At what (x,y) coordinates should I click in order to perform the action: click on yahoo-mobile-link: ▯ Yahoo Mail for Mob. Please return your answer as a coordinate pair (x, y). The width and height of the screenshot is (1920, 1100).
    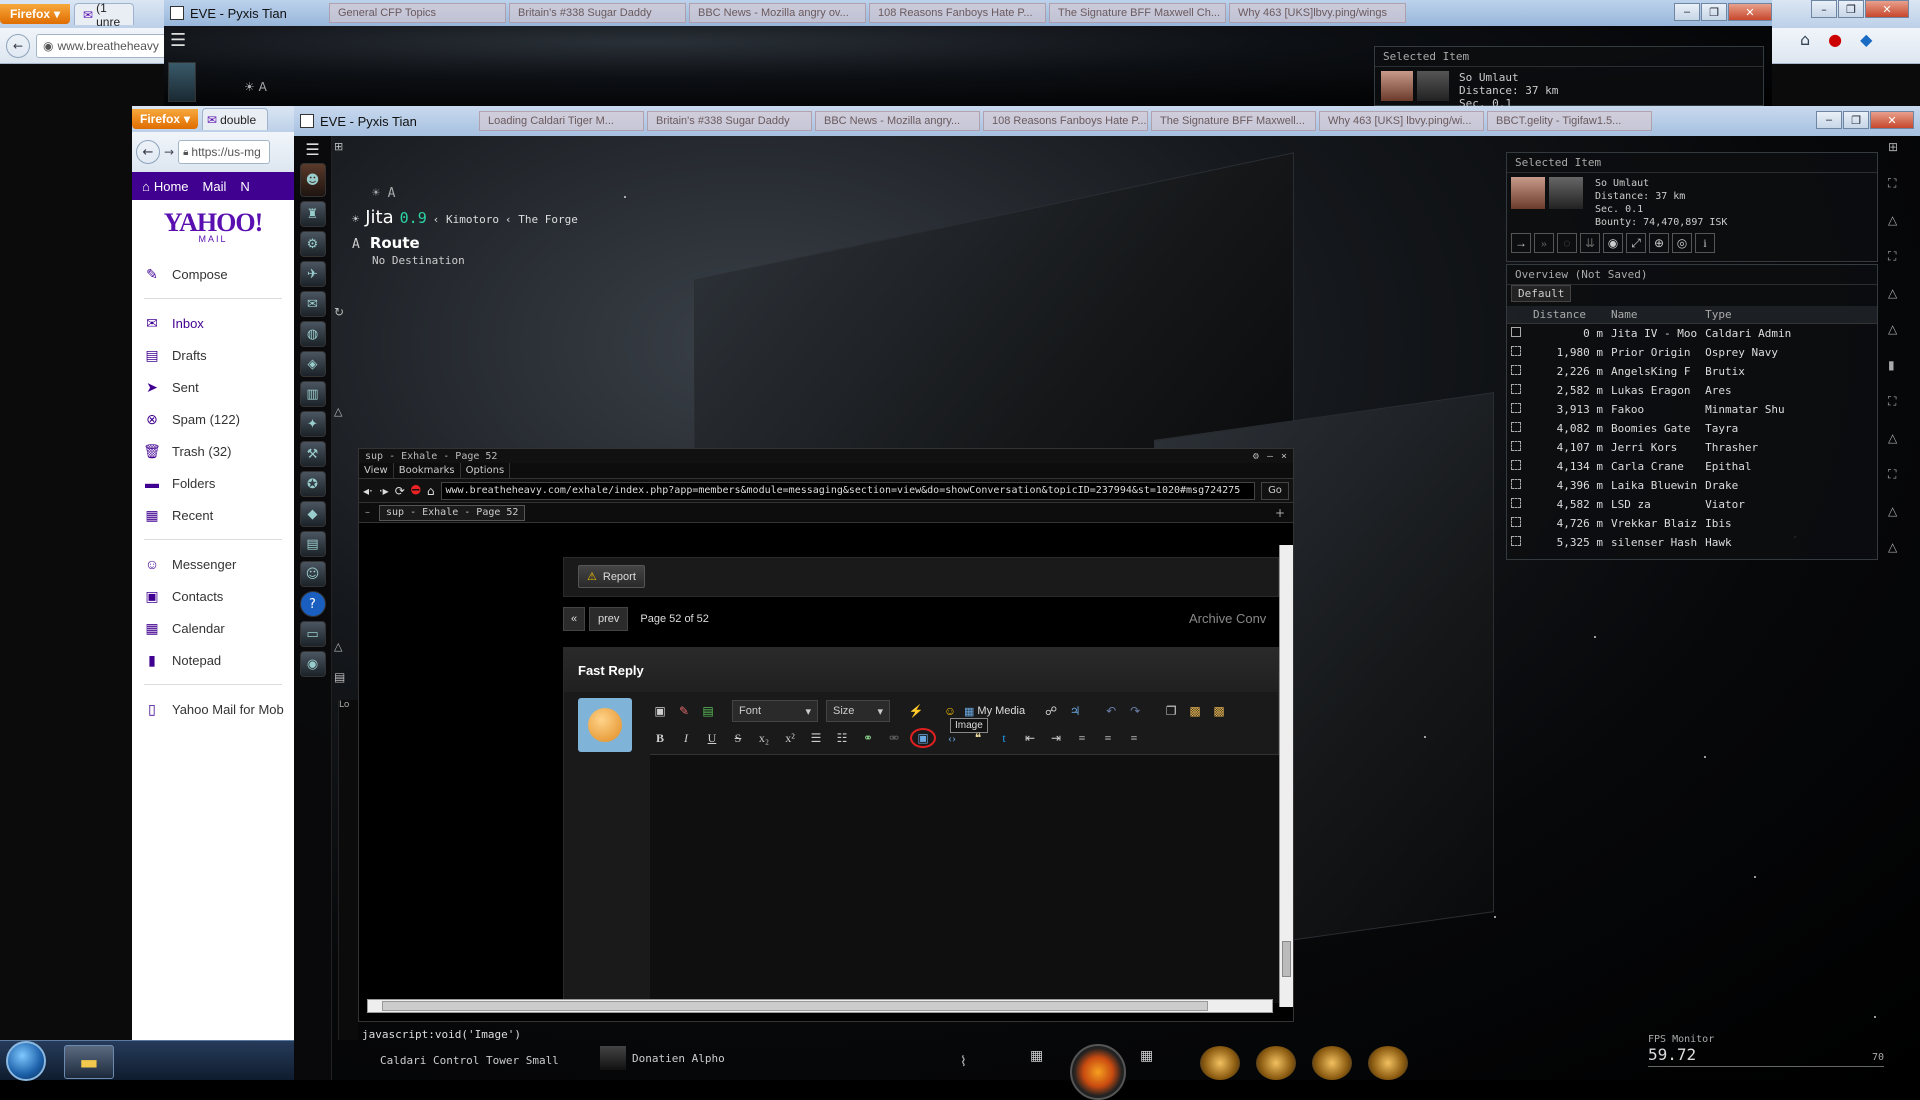
    Looking at the image, I should click on (219, 709).